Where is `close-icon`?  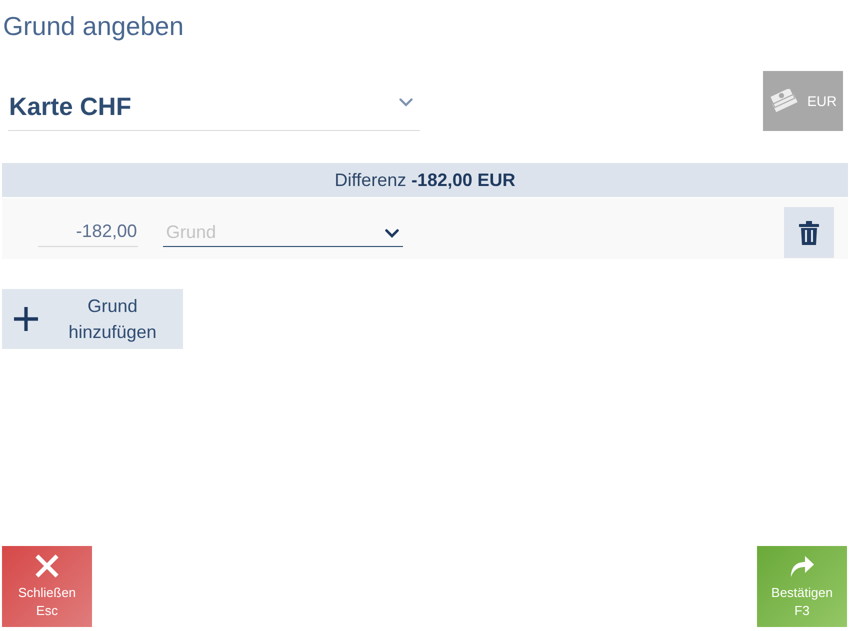 close-icon is located at coordinates (47, 566).